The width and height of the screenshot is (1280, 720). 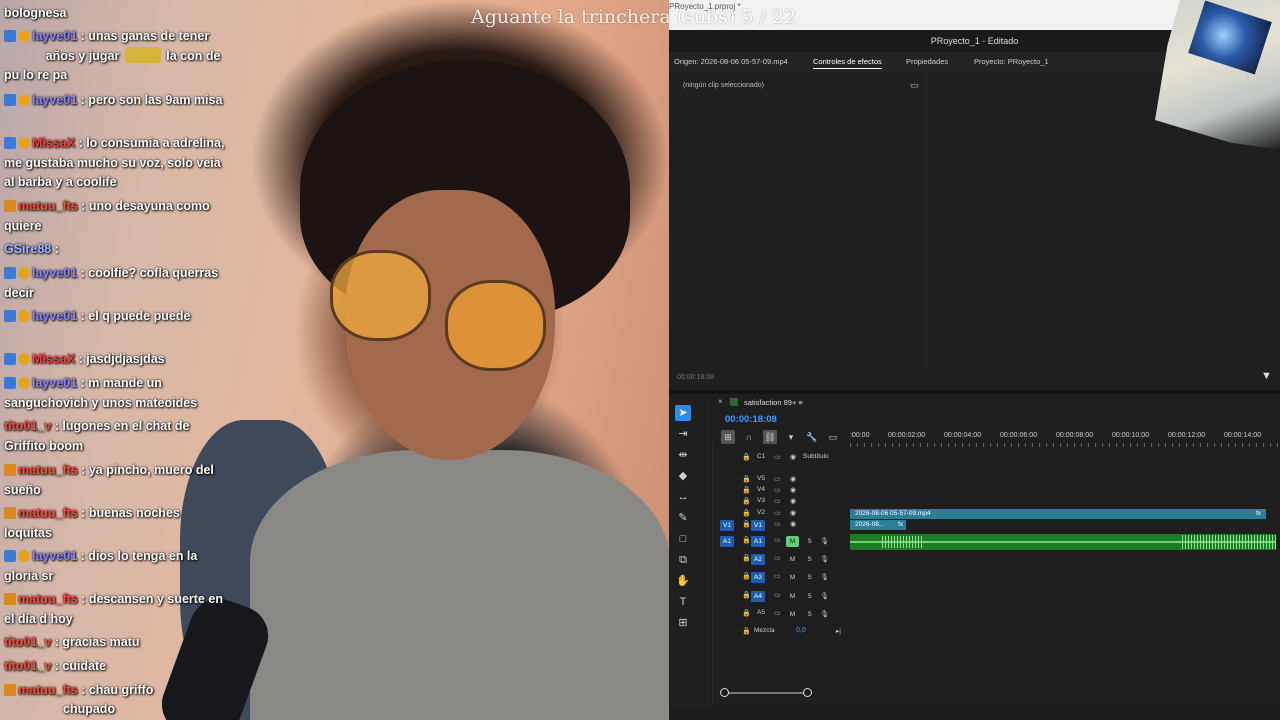 What do you see at coordinates (727, 541) in the screenshot?
I see `source-patch-a1: A1` at bounding box center [727, 541].